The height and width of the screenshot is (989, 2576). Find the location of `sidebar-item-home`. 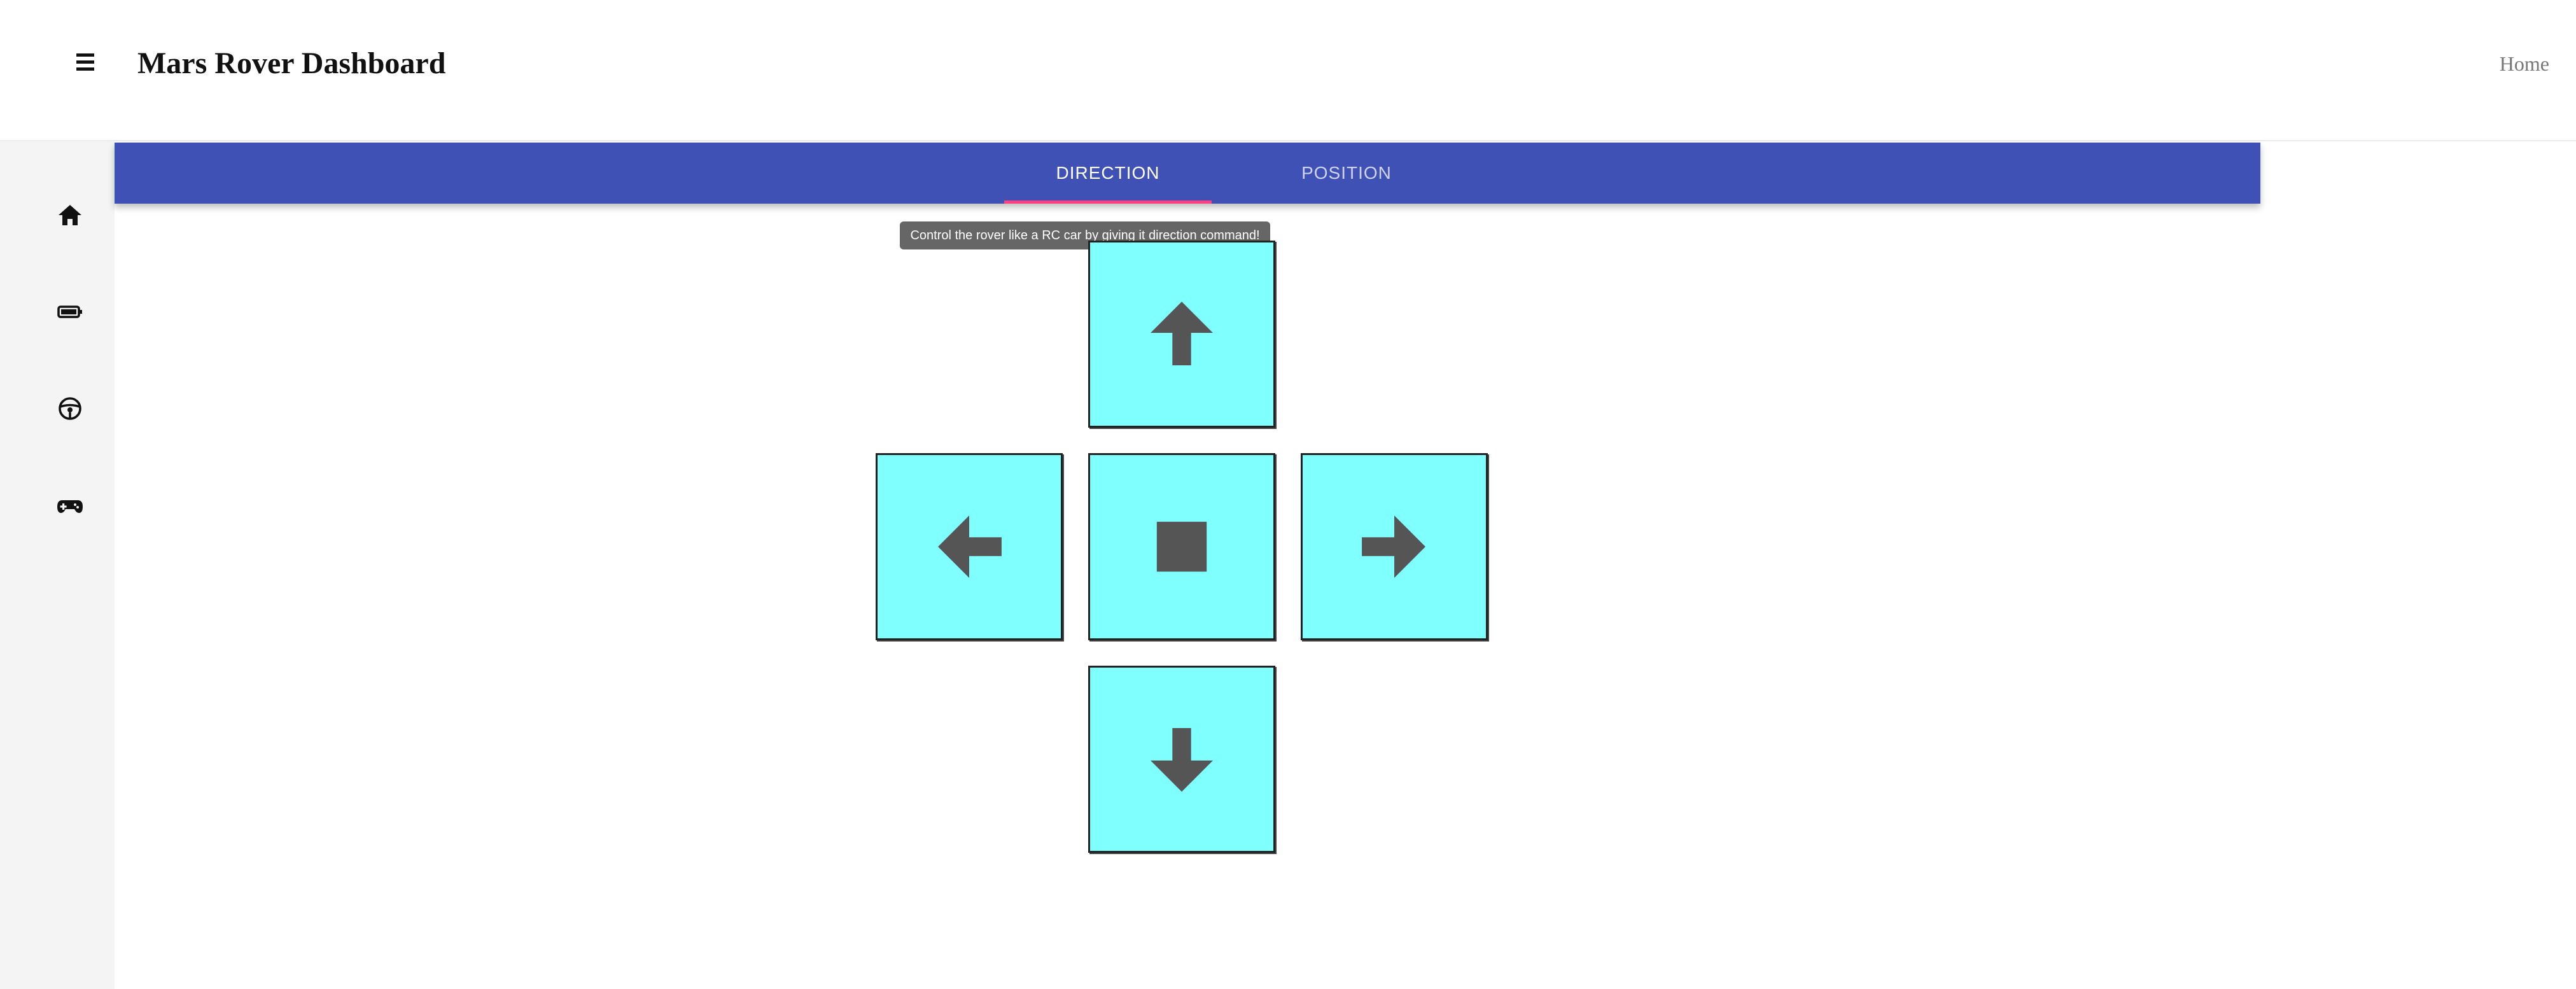

sidebar-item-home is located at coordinates (70, 215).